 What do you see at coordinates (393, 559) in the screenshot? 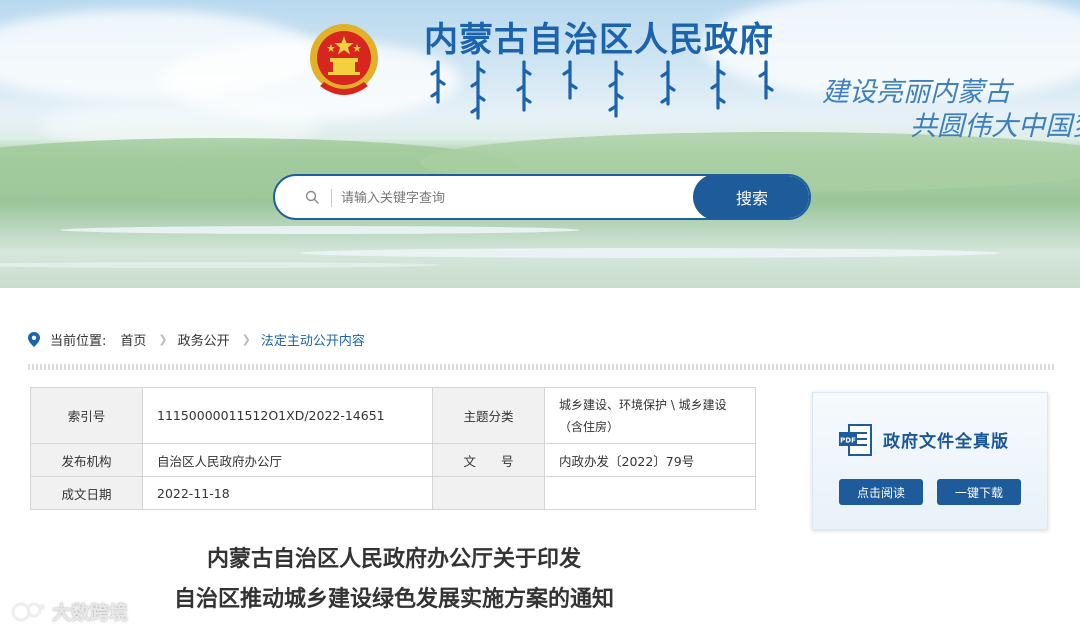
I see `document-title-line-1: 内蒙古自治区人民政府办公厅关于印发` at bounding box center [393, 559].